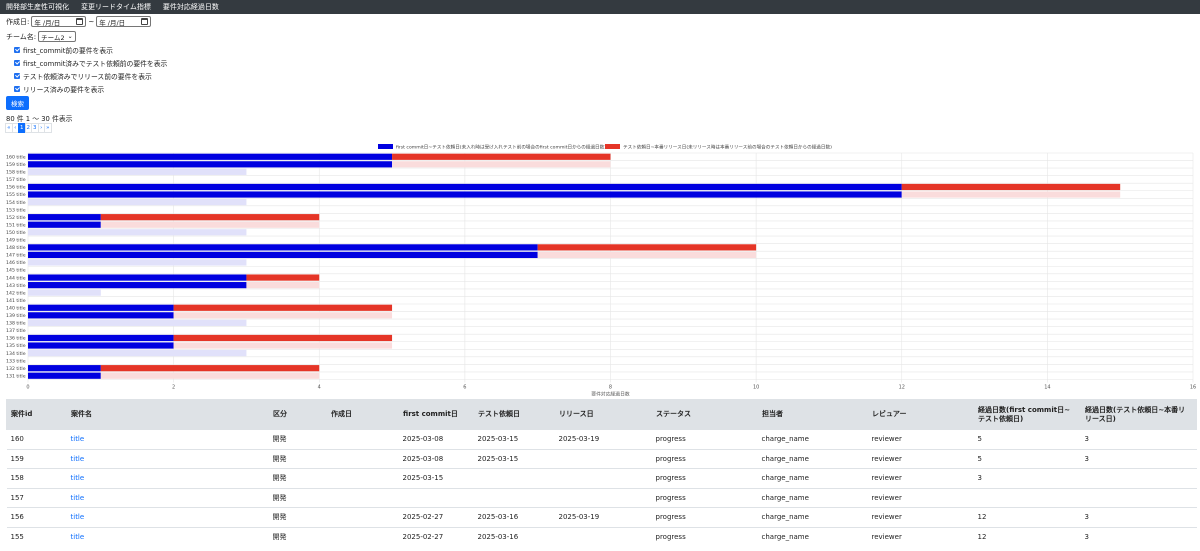 The image size is (1200, 551). I want to click on x-tick-label: 2, so click(173, 388).